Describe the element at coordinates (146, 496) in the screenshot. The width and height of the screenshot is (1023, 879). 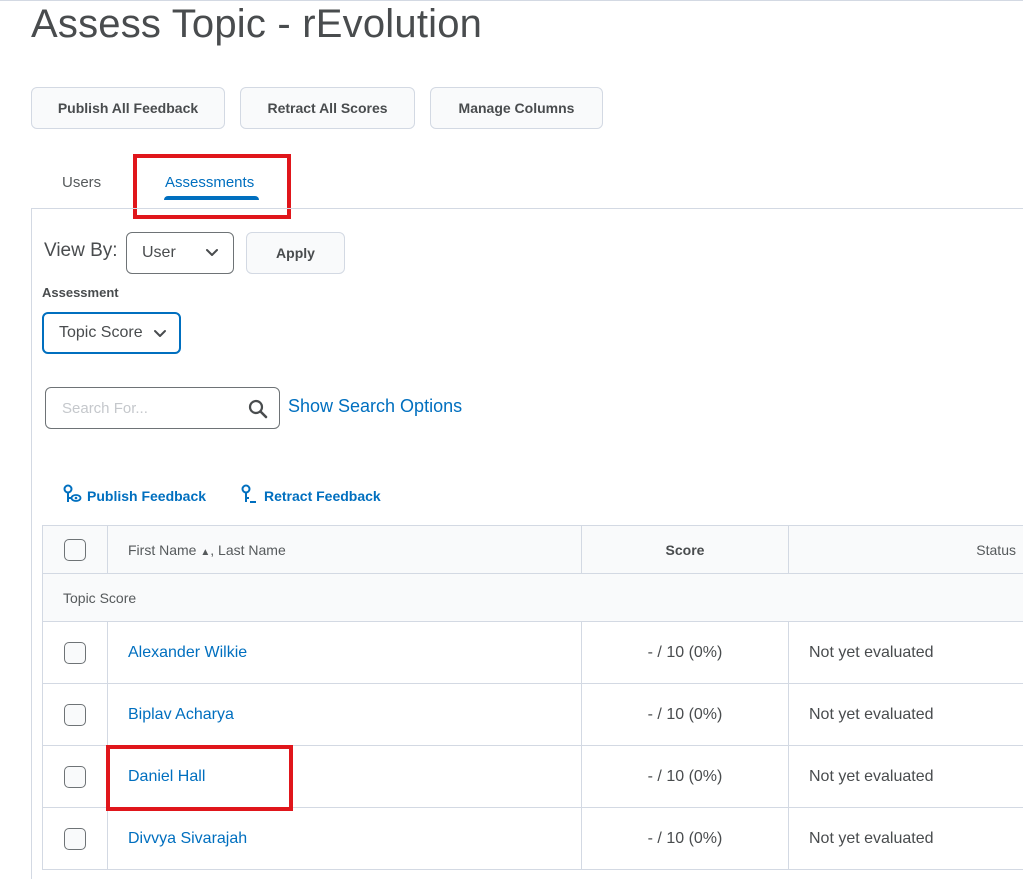
I see `publish-feedback-label: Publish Feedback` at that location.